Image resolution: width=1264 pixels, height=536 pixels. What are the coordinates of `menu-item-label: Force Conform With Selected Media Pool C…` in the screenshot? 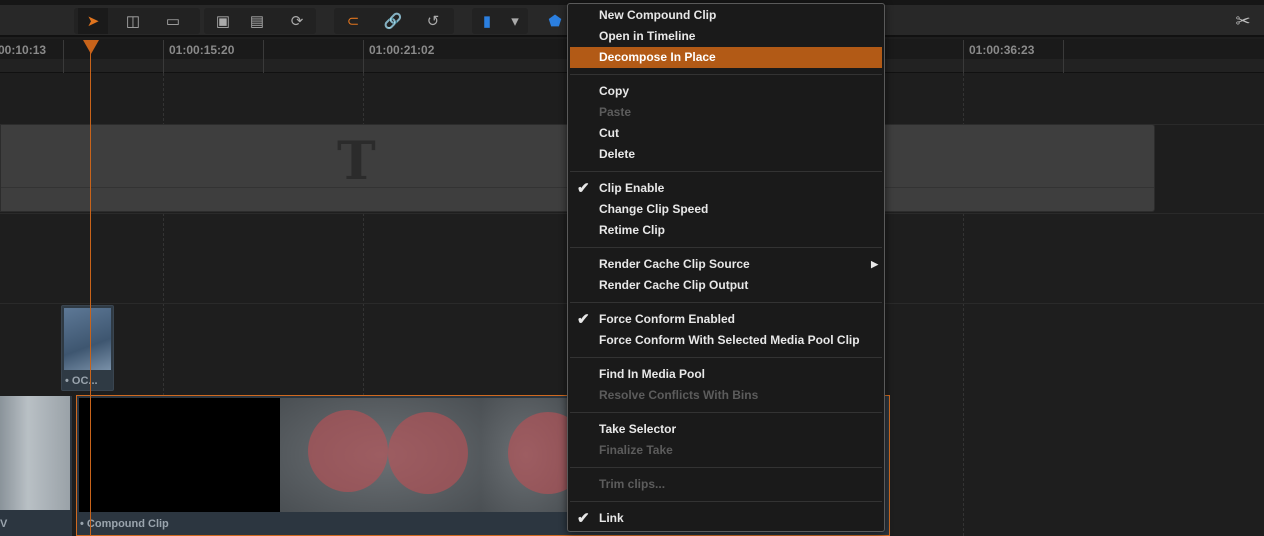 It's located at (729, 340).